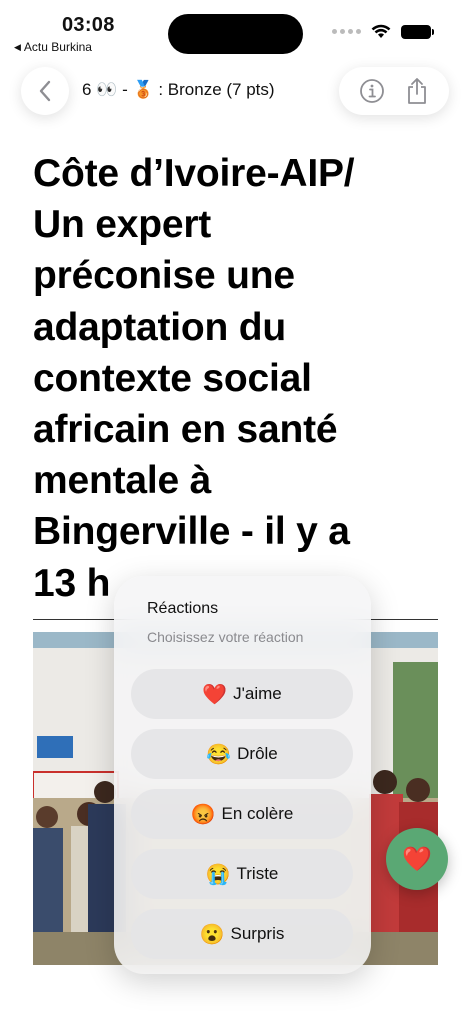  Describe the element at coordinates (122, 225) in the screenshot. I see `headline-line: Un expert` at that location.